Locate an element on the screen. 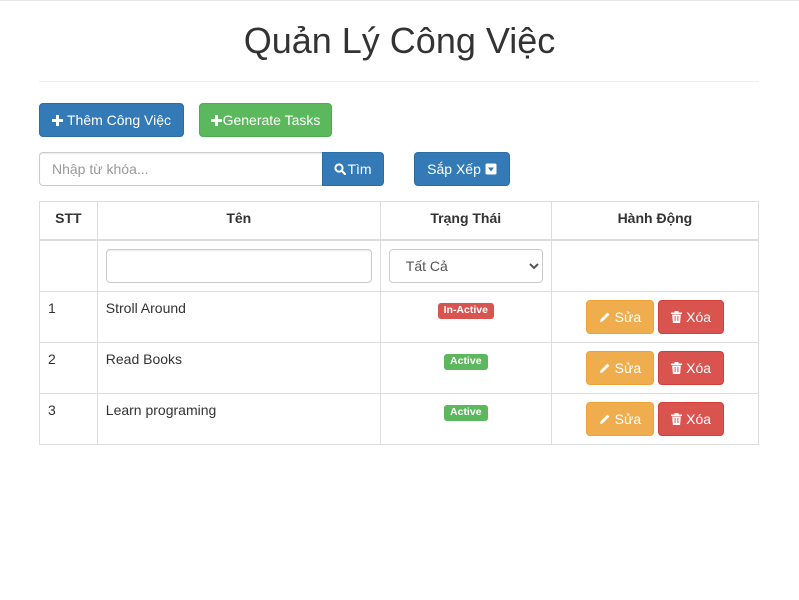 Image resolution: width=799 pixels, height=600 pixels. column-header-actions: Hành Động is located at coordinates (655, 221).